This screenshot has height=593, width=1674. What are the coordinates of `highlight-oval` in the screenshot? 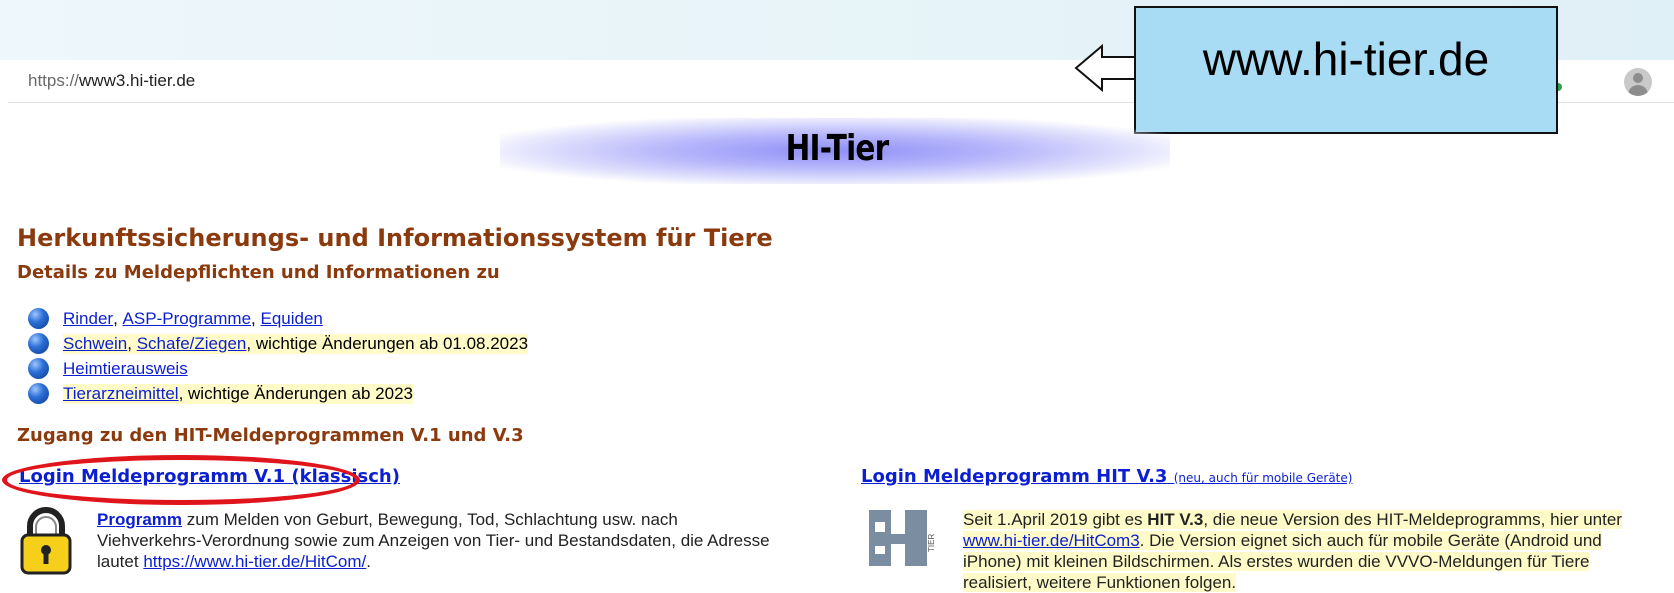 It's located at (181, 480).